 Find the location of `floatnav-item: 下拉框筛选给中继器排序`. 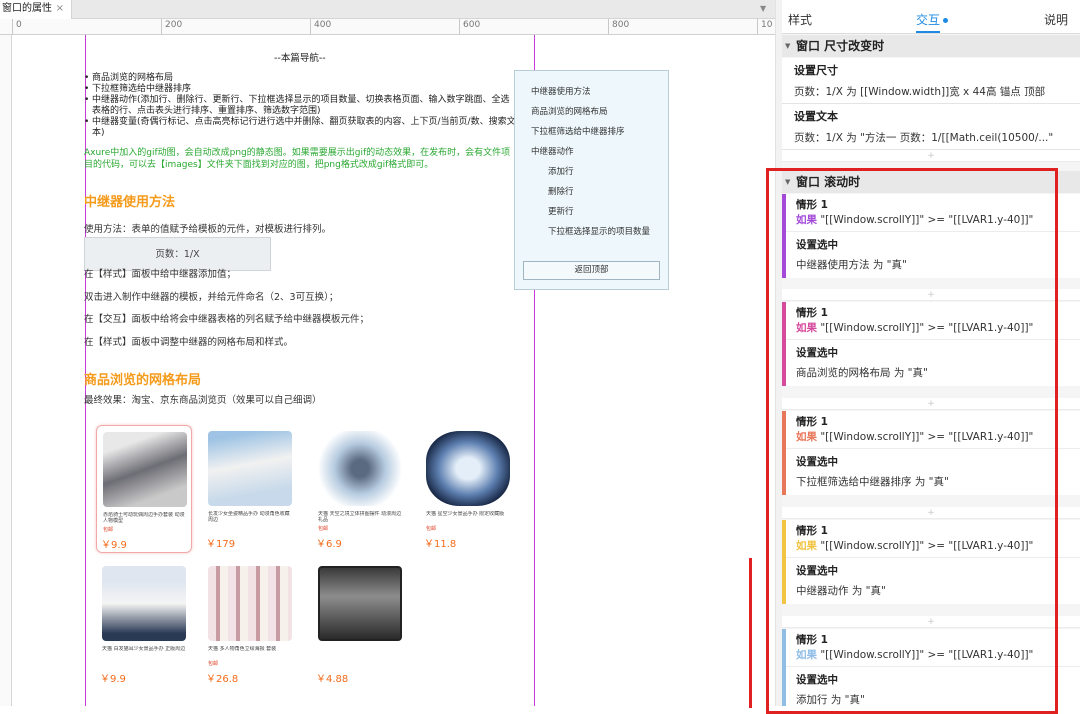

floatnav-item: 下拉框筛选给中继器排序 is located at coordinates (578, 131).